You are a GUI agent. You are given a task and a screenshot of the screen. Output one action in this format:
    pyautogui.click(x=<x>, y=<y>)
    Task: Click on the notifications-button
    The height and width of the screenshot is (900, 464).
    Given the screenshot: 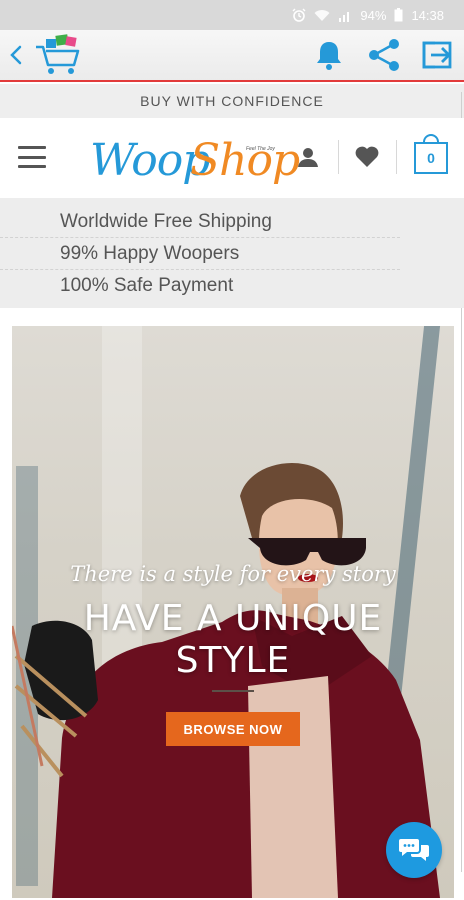 What is the action you would take?
    pyautogui.click(x=329, y=55)
    